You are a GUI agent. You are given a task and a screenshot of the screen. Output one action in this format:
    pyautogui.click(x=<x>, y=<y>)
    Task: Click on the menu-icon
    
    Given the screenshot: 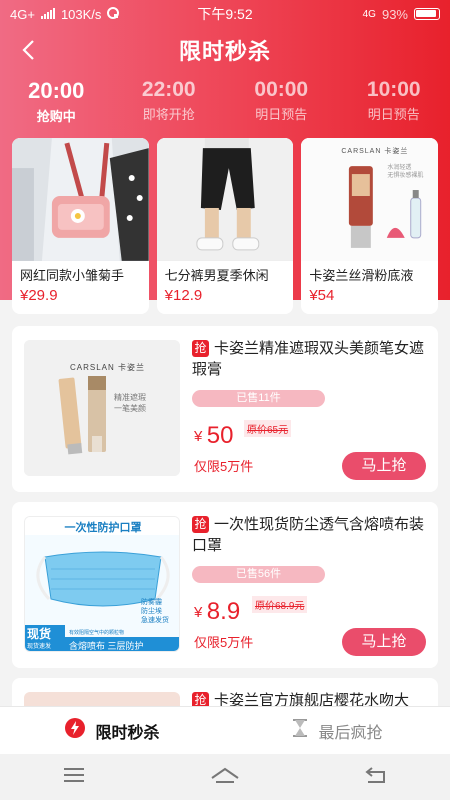 What is the action you would take?
    pyautogui.click(x=74, y=777)
    